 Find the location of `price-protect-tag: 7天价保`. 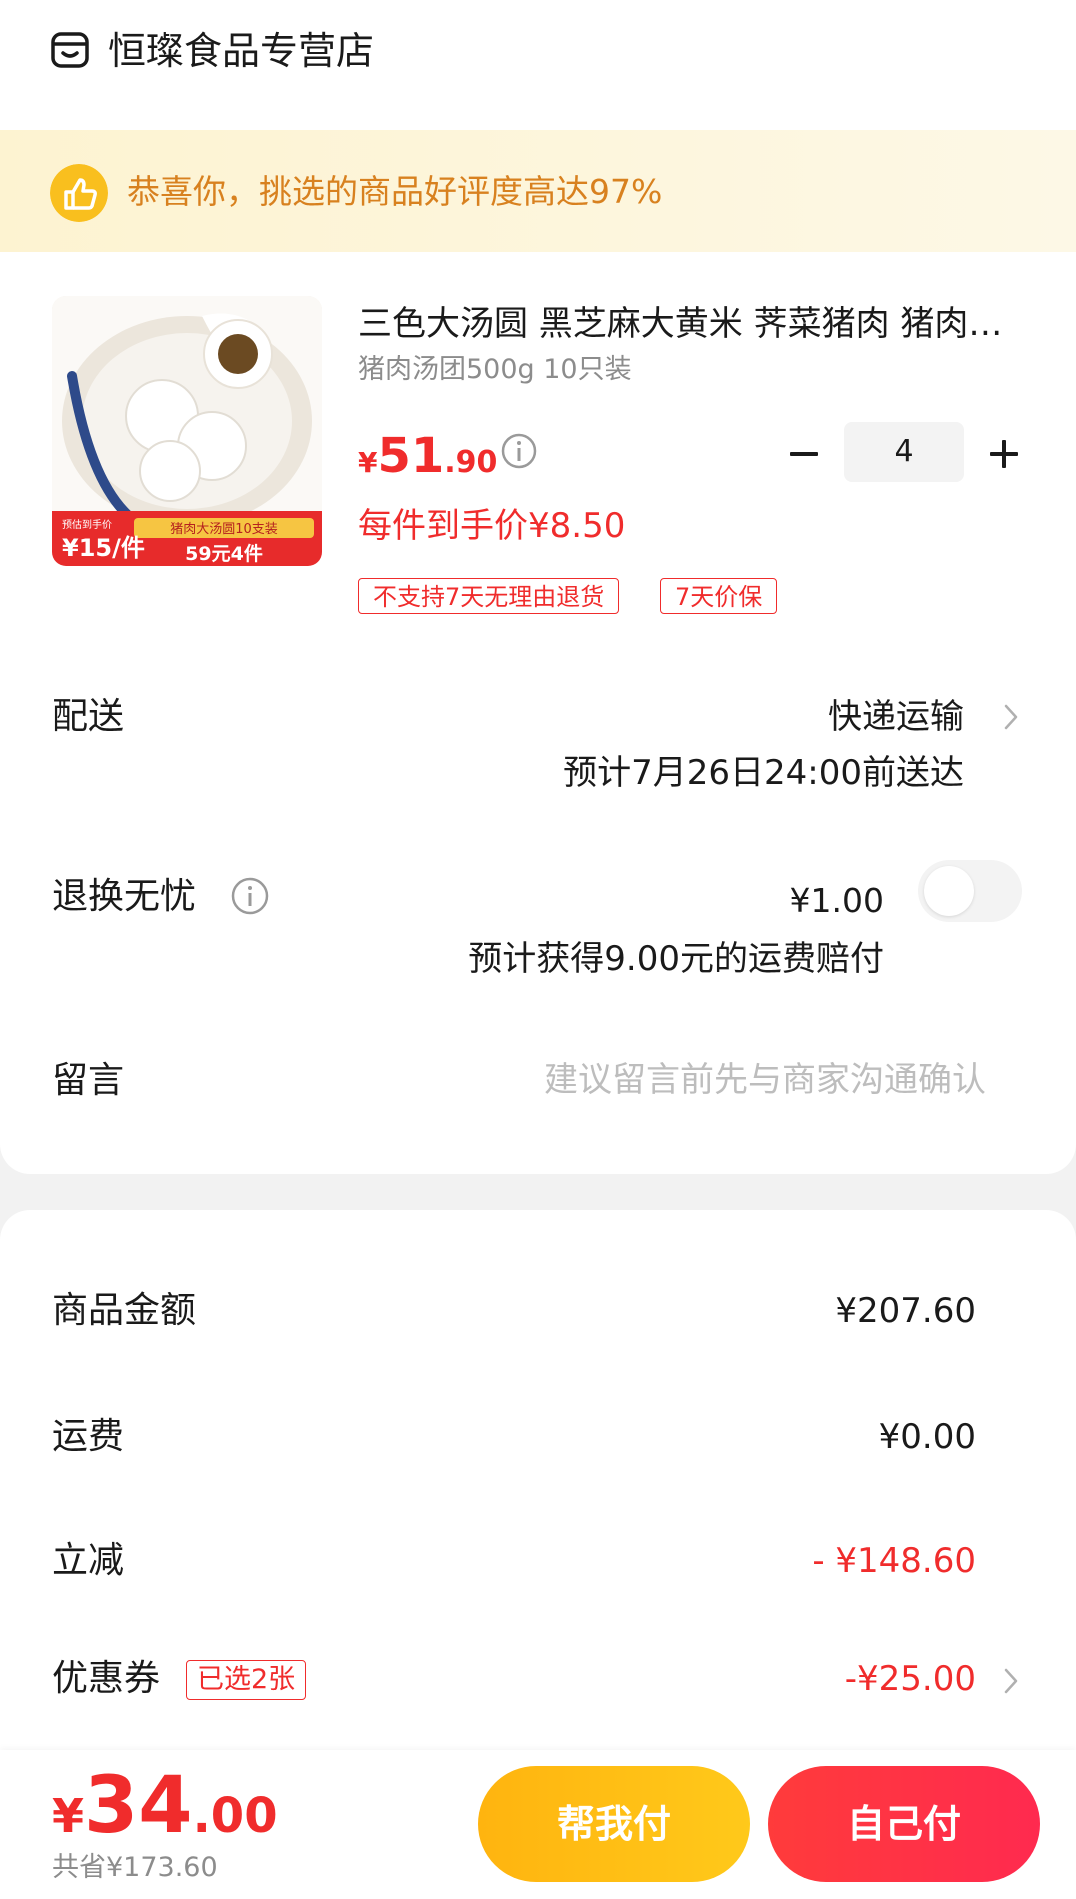

price-protect-tag: 7天价保 is located at coordinates (719, 596).